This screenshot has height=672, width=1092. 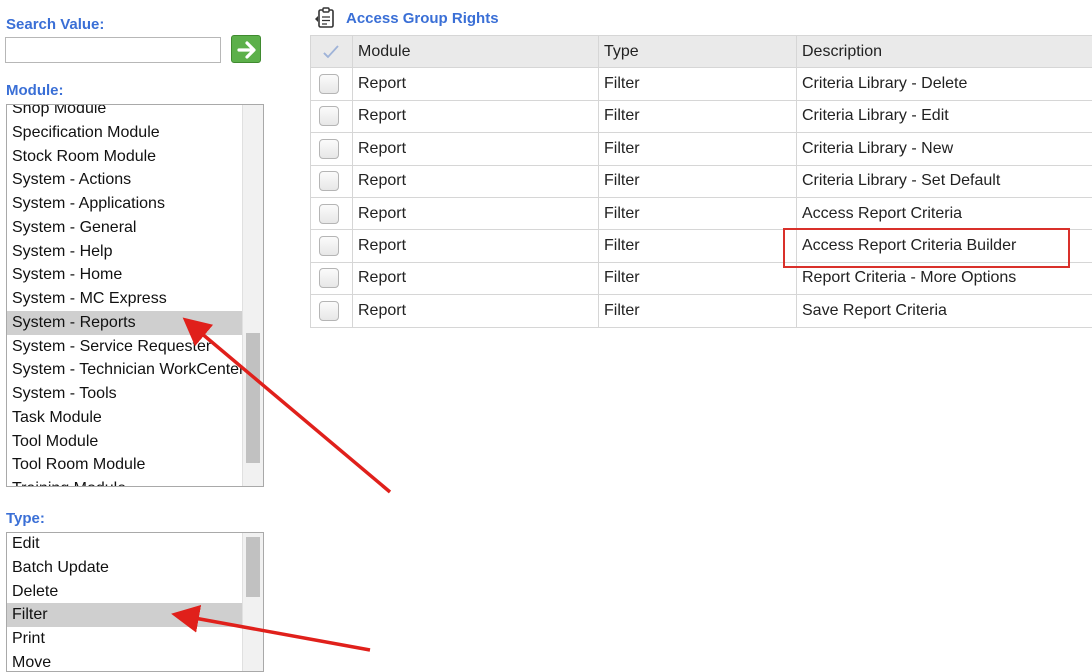 What do you see at coordinates (326, 18) in the screenshot?
I see `clipboard-icon` at bounding box center [326, 18].